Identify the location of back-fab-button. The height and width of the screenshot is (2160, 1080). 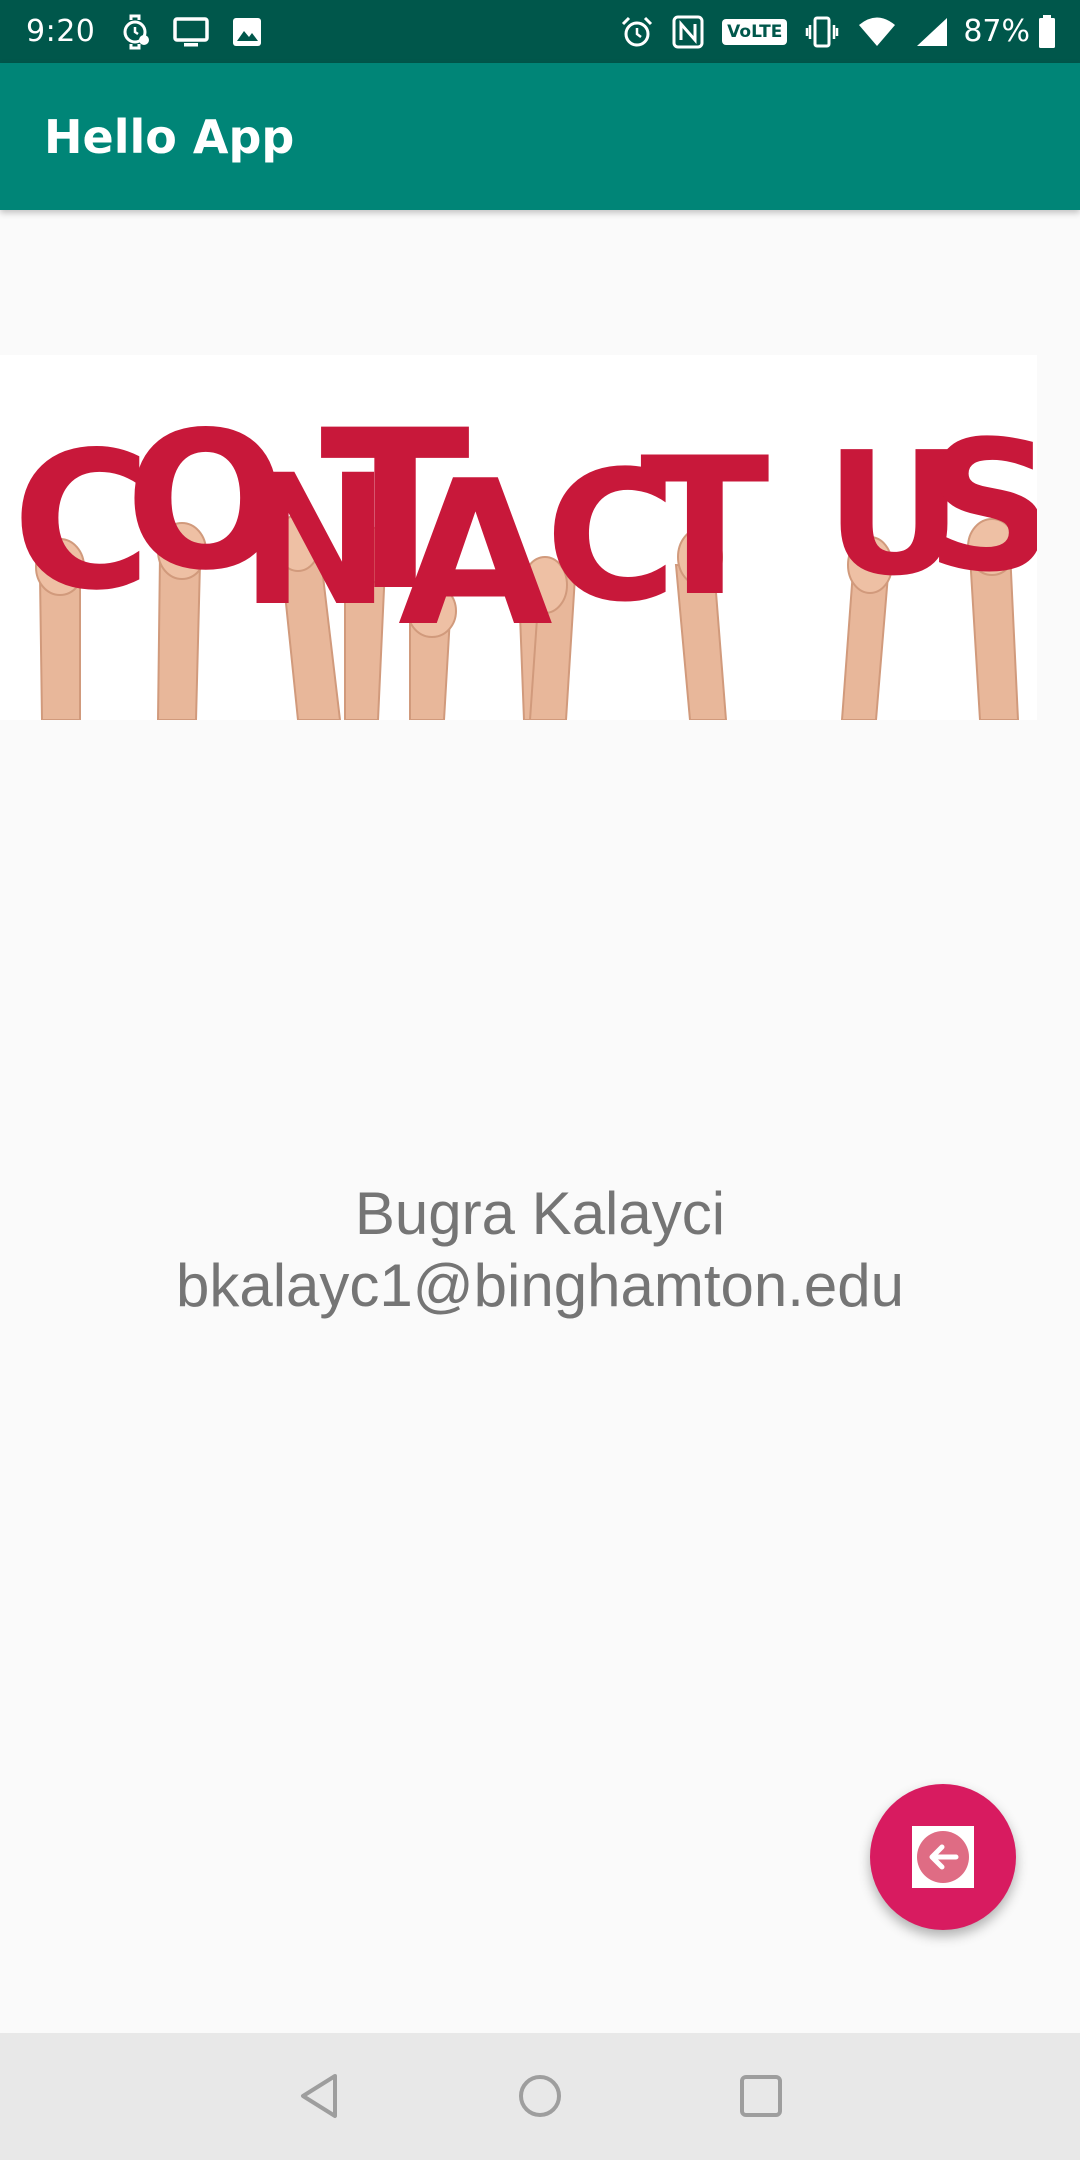
(943, 1857).